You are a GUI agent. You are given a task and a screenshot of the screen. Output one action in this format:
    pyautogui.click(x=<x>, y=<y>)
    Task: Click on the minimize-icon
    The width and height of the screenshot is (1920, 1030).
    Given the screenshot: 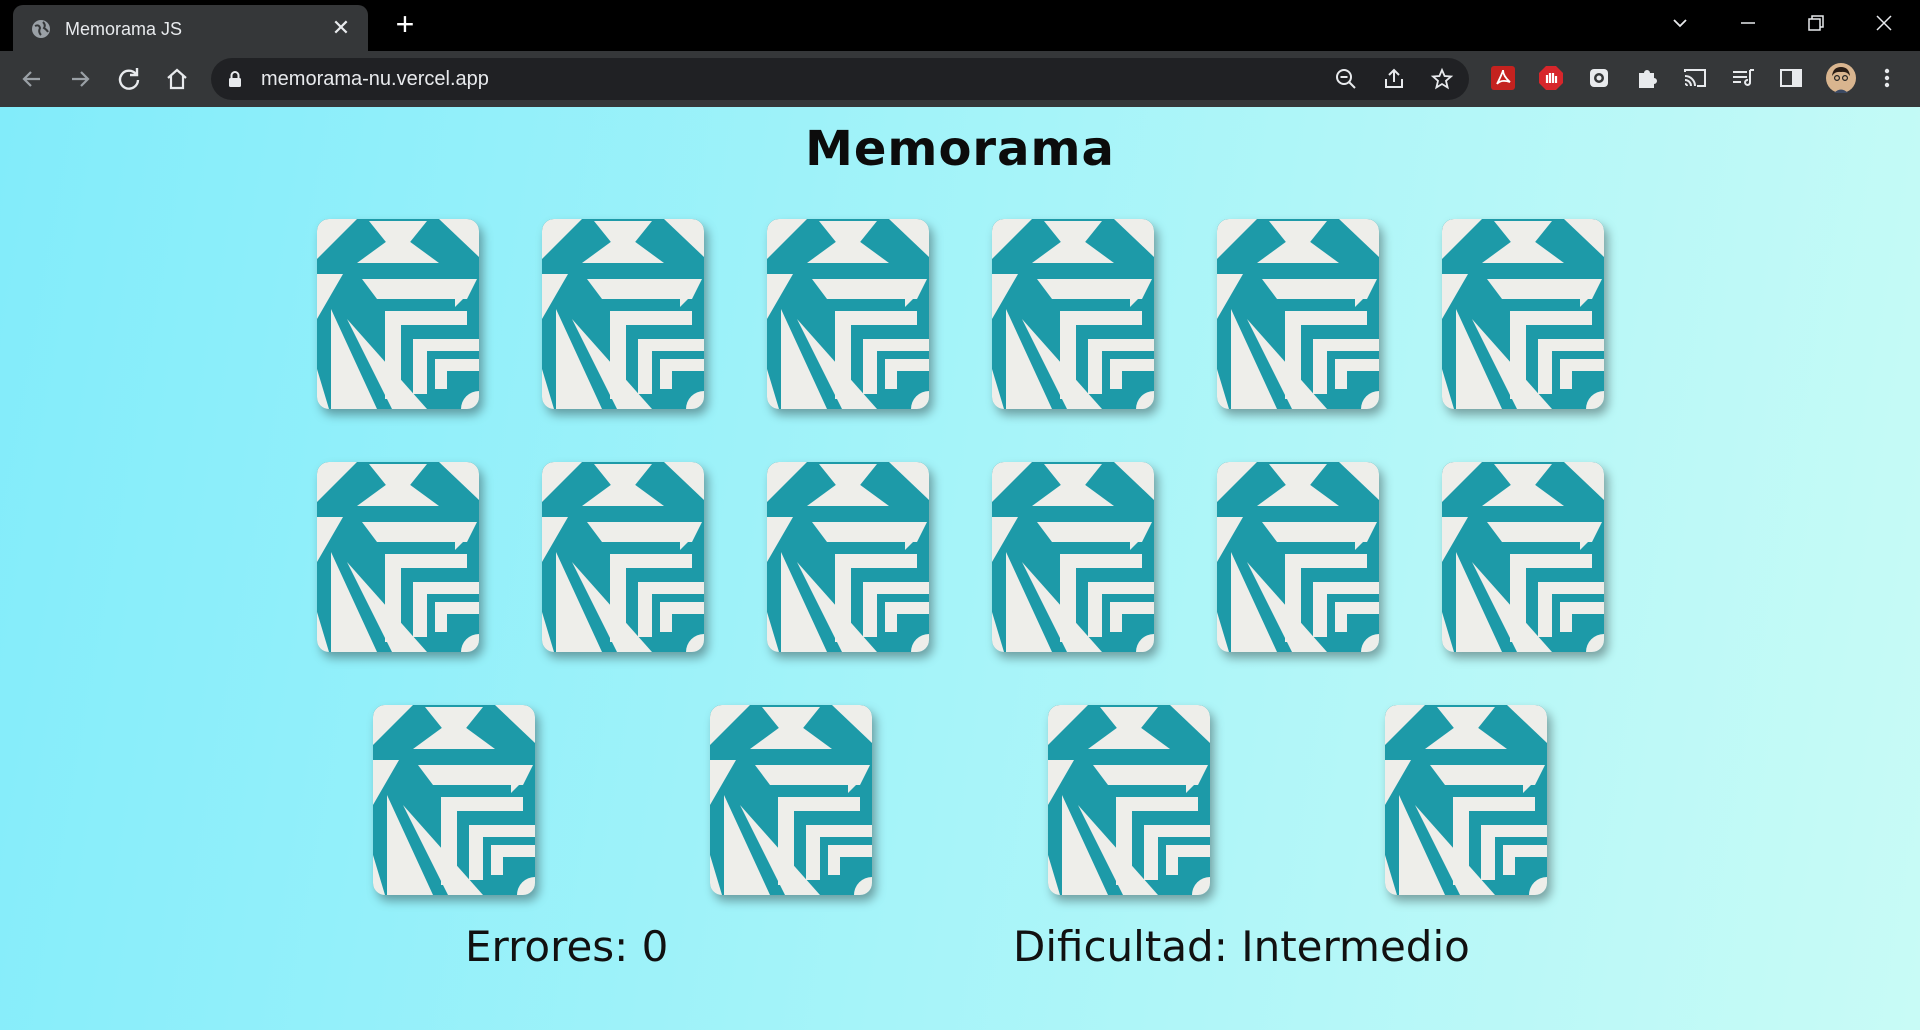 What is the action you would take?
    pyautogui.click(x=1748, y=23)
    